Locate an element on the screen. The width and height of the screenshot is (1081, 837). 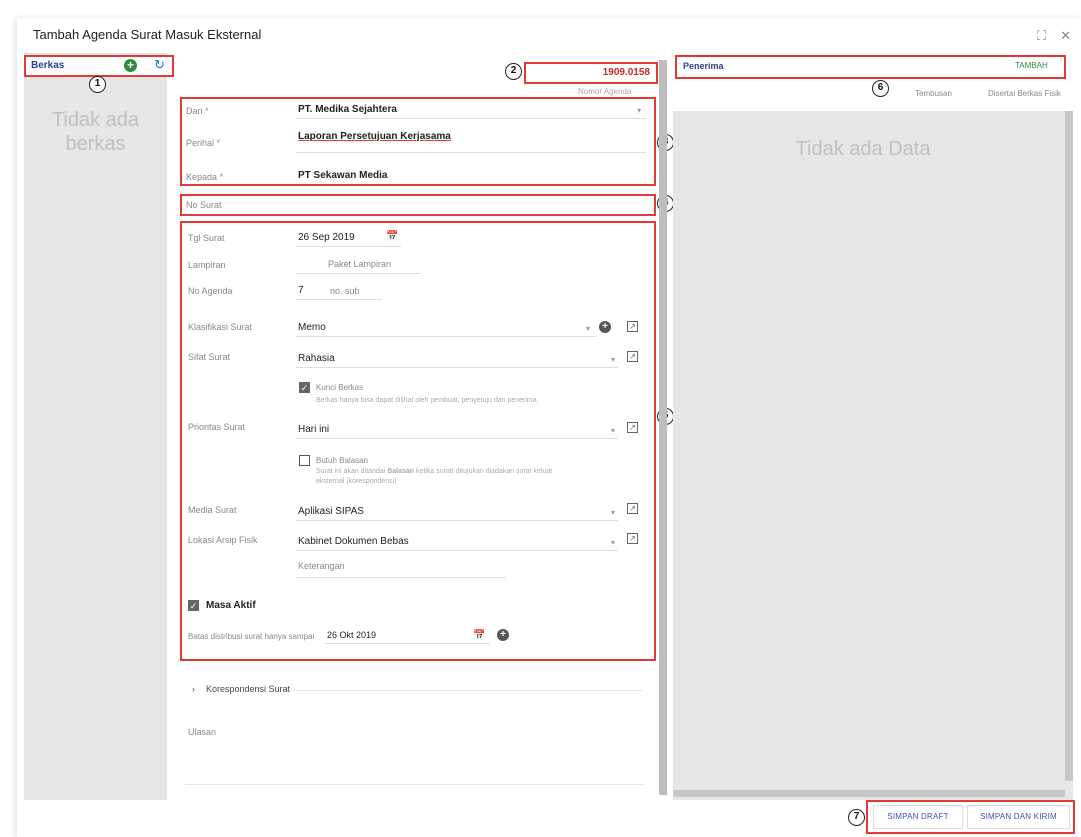
butuh-balasan-label: Butuh Balasan is located at coordinates (342, 460).